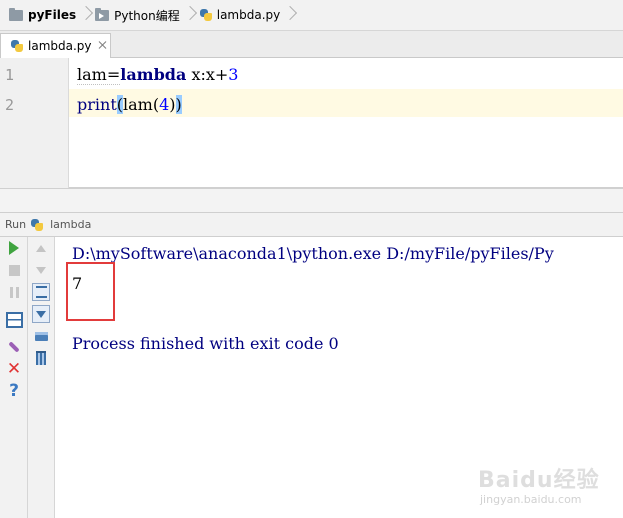 This screenshot has width=623, height=518. What do you see at coordinates (311, 44) in the screenshot?
I see `editor-tab-bar: lambda.py` at bounding box center [311, 44].